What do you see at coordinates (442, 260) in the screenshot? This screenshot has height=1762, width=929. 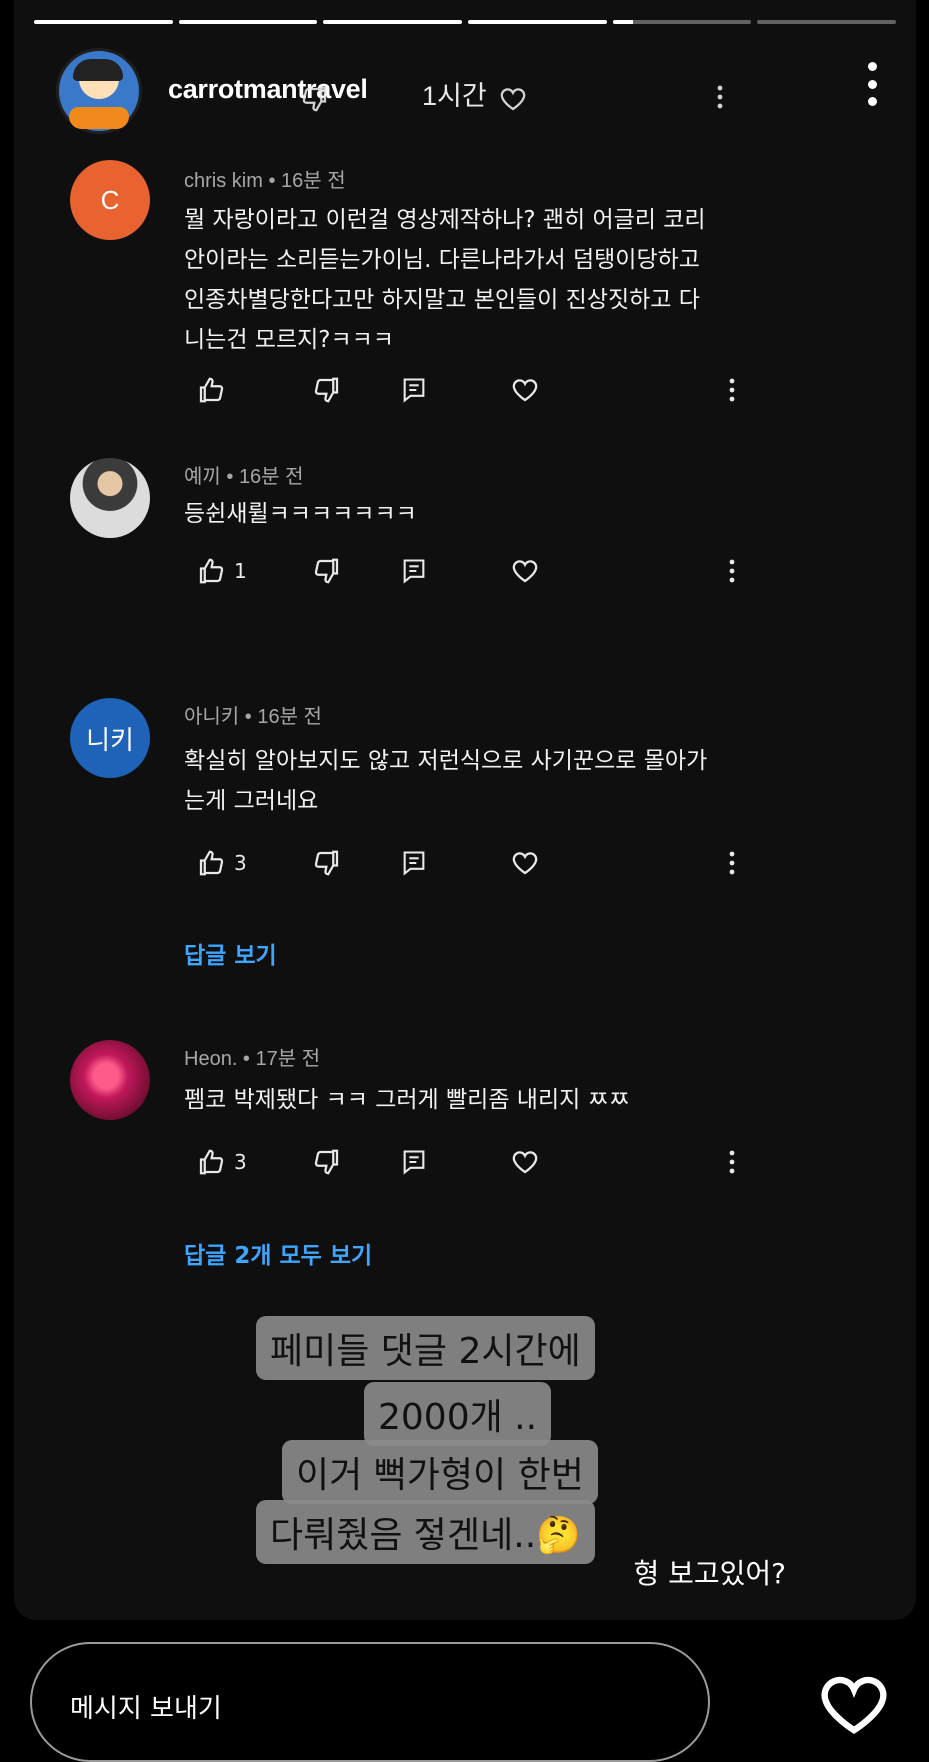 I see `comment-line: 안이라는 소리듣는가이님. 다른나라가서 덤탱이당하고` at bounding box center [442, 260].